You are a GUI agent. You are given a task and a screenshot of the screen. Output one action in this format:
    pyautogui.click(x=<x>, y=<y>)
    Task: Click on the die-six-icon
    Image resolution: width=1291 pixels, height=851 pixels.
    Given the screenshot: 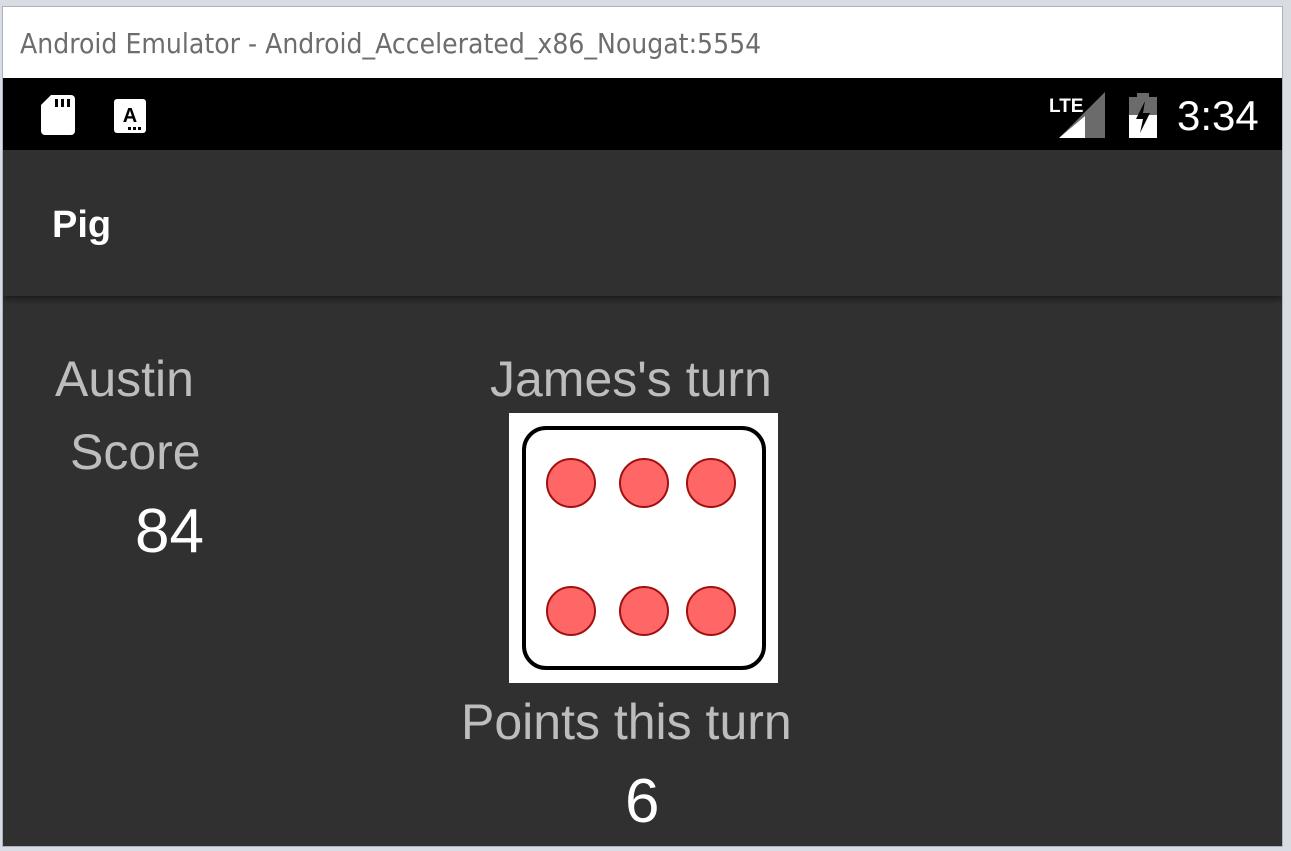 What is the action you would take?
    pyautogui.click(x=644, y=548)
    